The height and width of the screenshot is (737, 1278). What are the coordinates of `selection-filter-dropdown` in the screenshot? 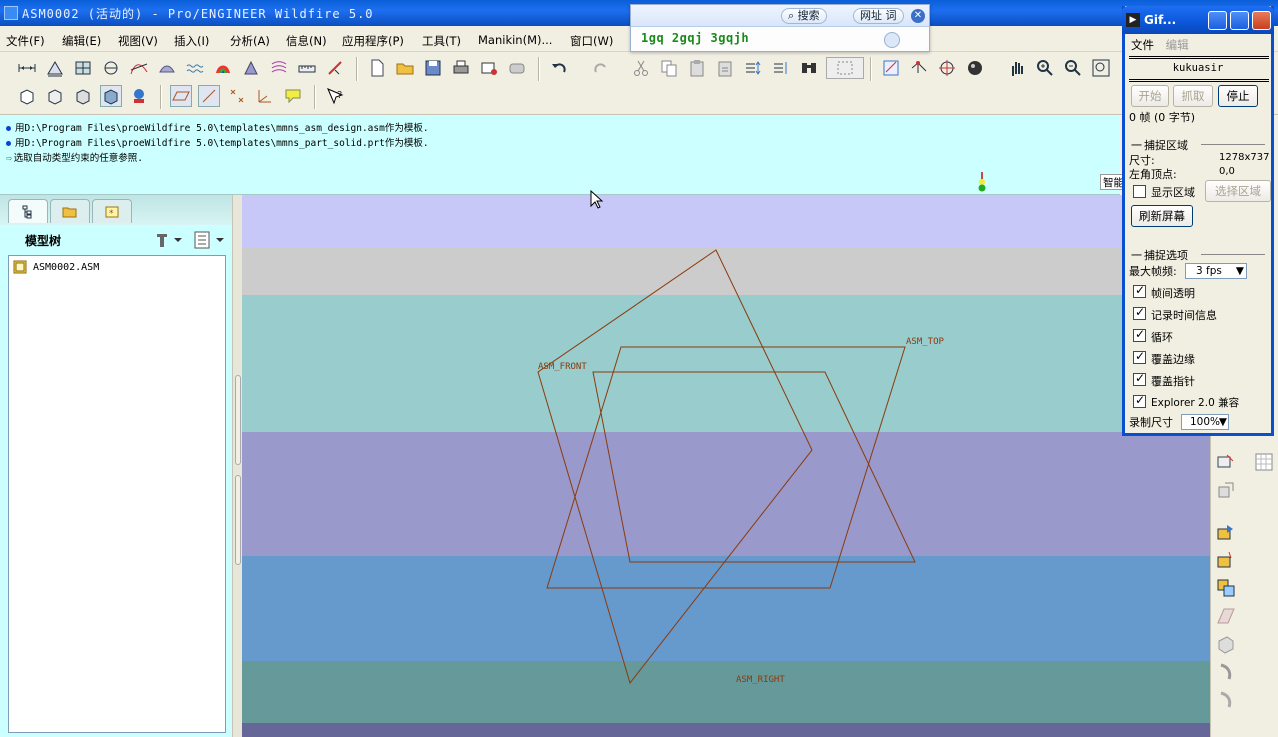 It's located at (845, 68).